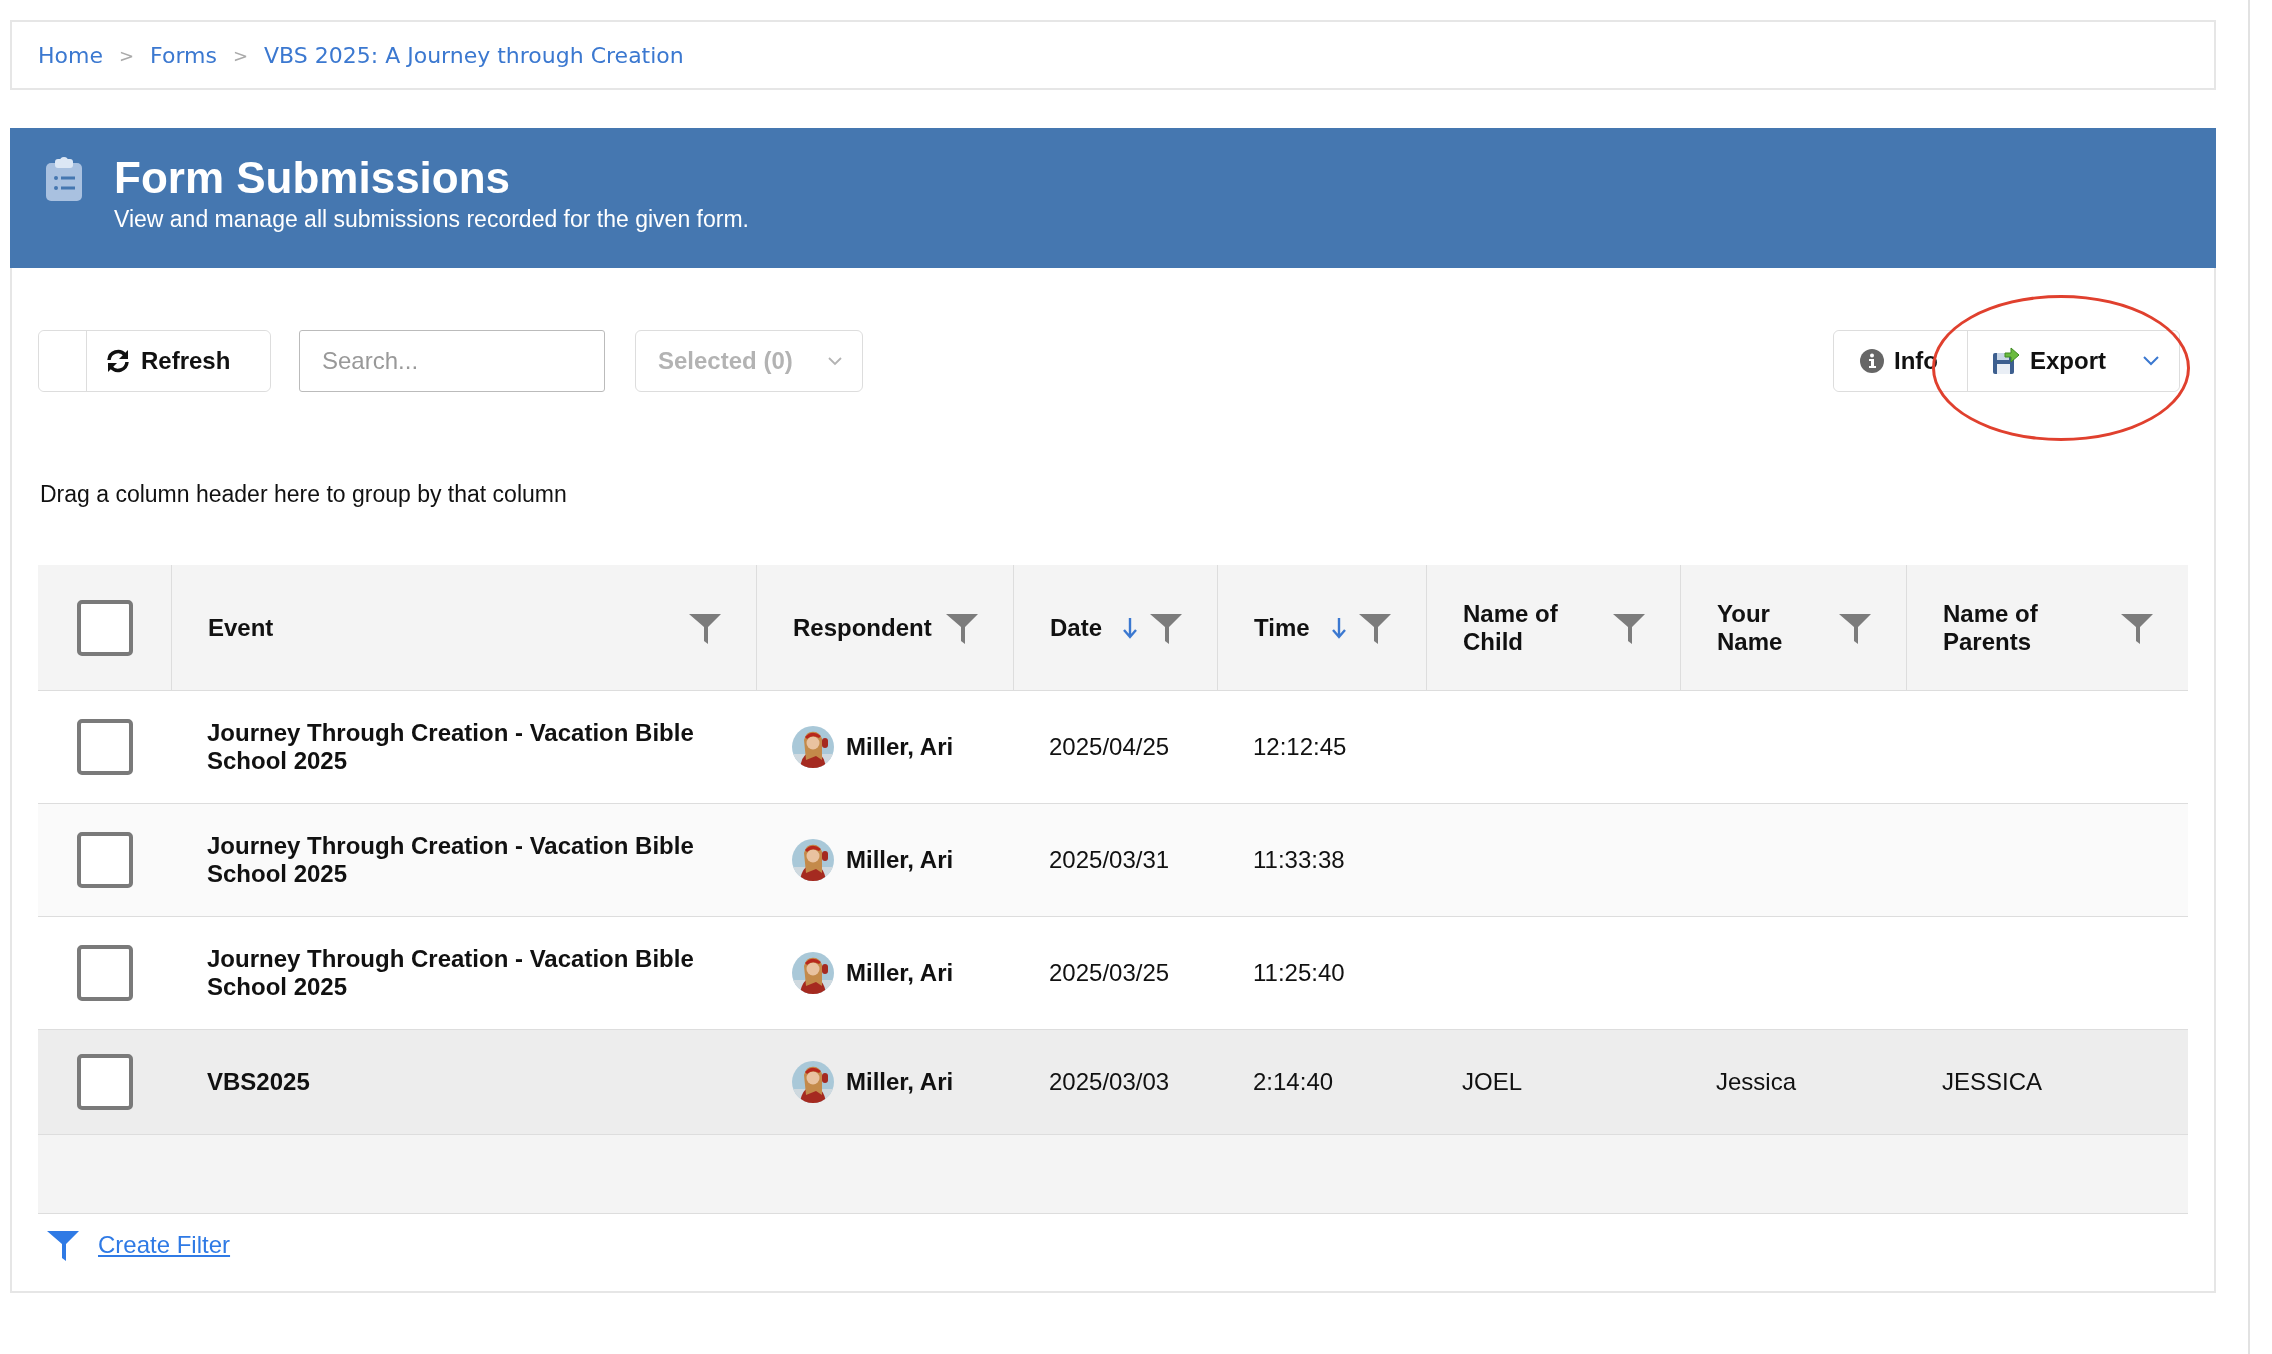 This screenshot has height=1354, width=2272. I want to click on breadcrumb-link: Home, so click(70, 55).